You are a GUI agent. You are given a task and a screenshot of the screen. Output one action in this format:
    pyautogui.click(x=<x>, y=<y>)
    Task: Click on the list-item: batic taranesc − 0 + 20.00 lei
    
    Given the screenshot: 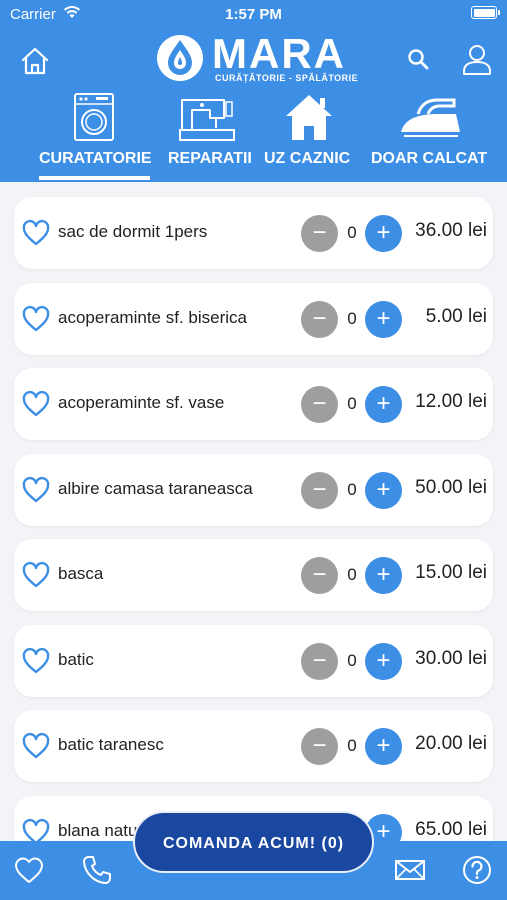 What is the action you would take?
    pyautogui.click(x=253, y=746)
    